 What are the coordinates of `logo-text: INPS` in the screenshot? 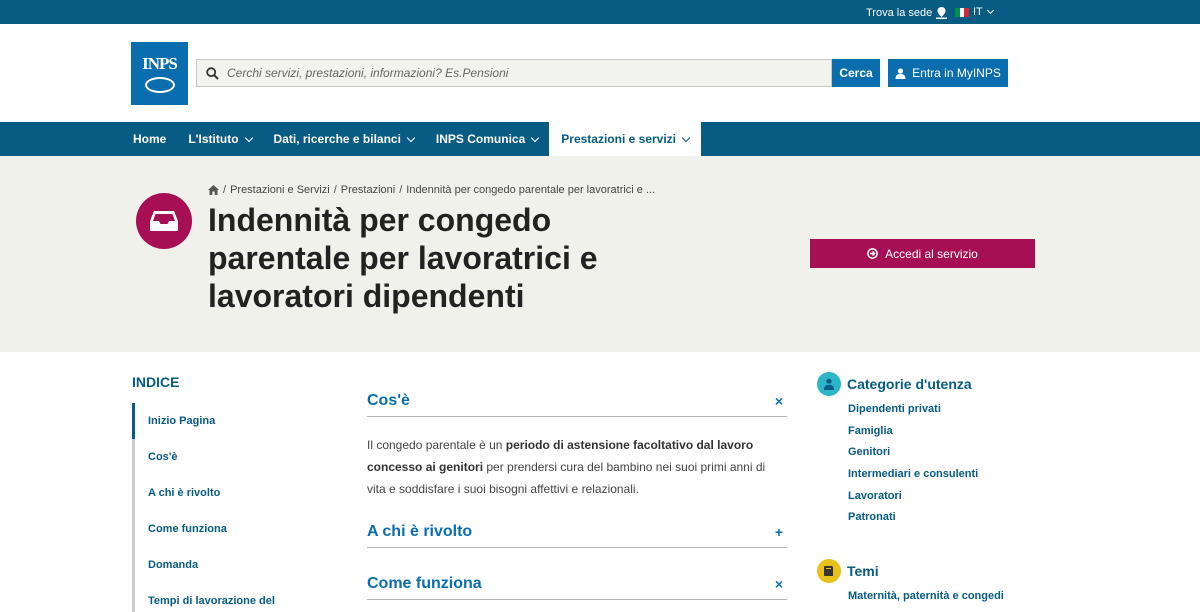 It's located at (160, 63).